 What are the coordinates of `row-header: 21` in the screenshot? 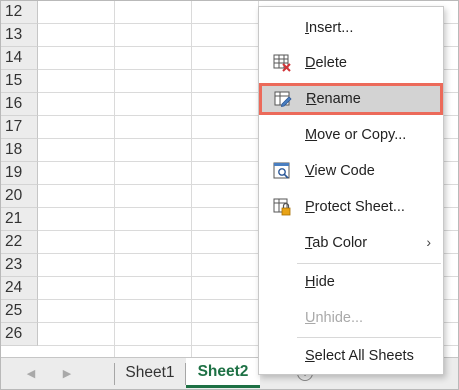 It's located at (19, 219).